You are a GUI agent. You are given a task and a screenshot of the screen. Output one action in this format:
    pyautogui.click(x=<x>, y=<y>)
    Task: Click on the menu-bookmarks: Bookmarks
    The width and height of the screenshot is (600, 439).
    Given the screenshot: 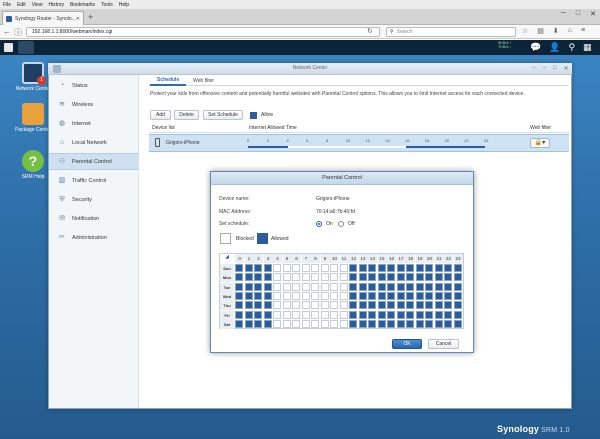 What is the action you would take?
    pyautogui.click(x=82, y=5)
    